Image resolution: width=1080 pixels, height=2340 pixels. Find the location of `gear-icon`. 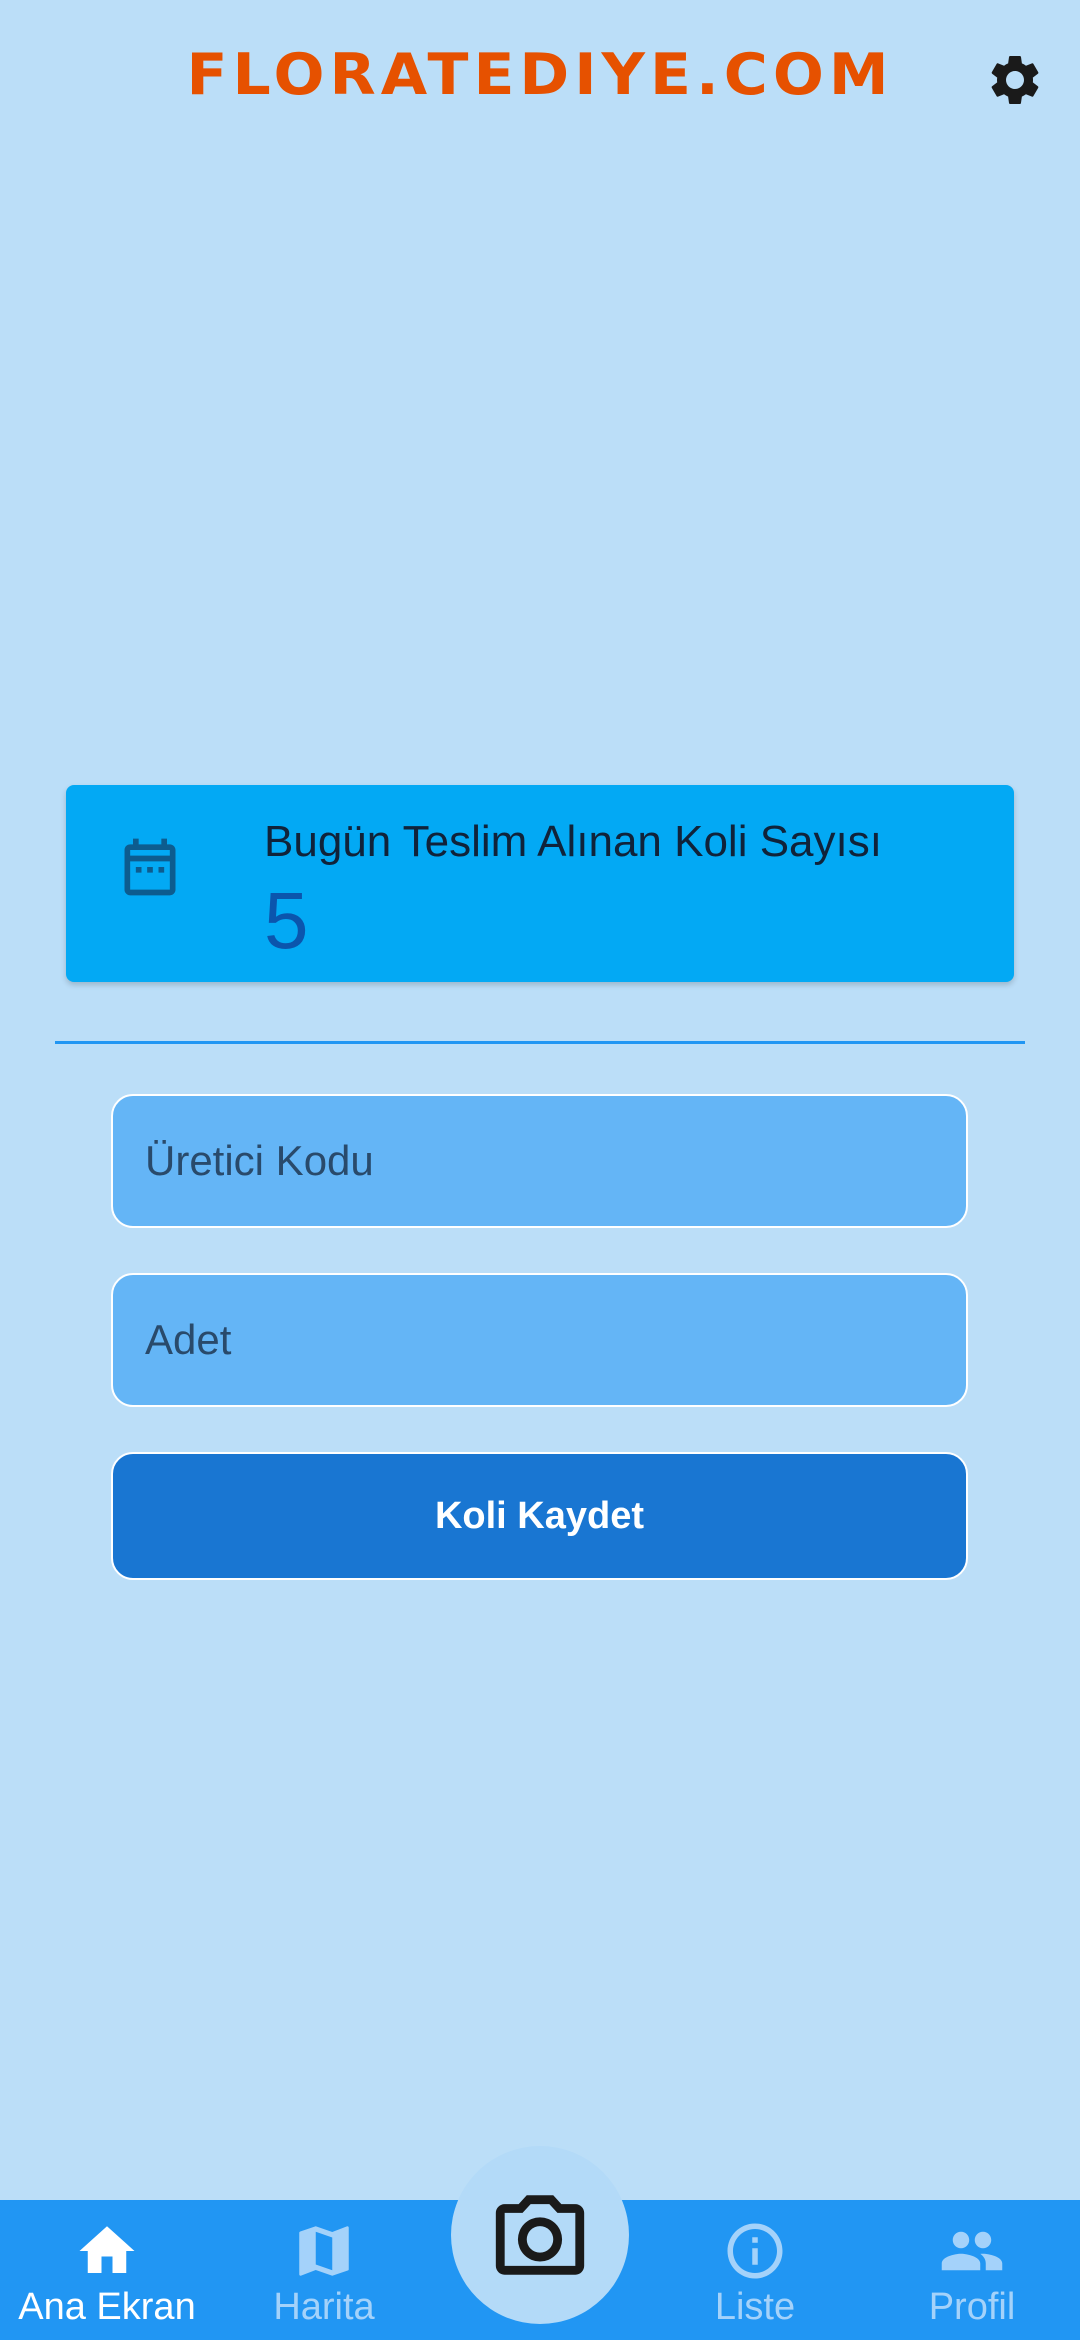

gear-icon is located at coordinates (1015, 79).